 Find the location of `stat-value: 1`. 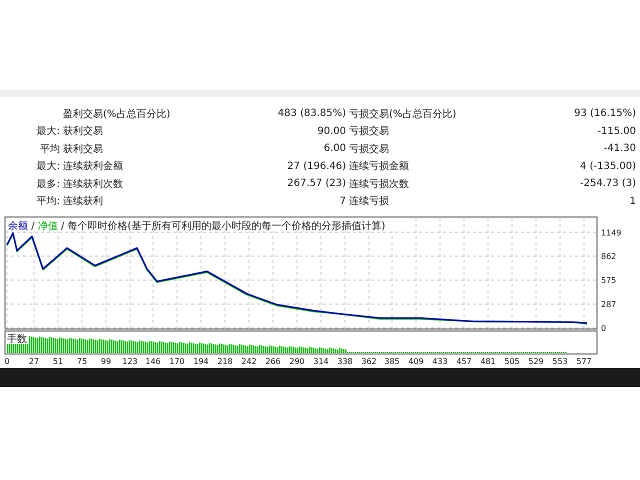

stat-value: 1 is located at coordinates (633, 201).